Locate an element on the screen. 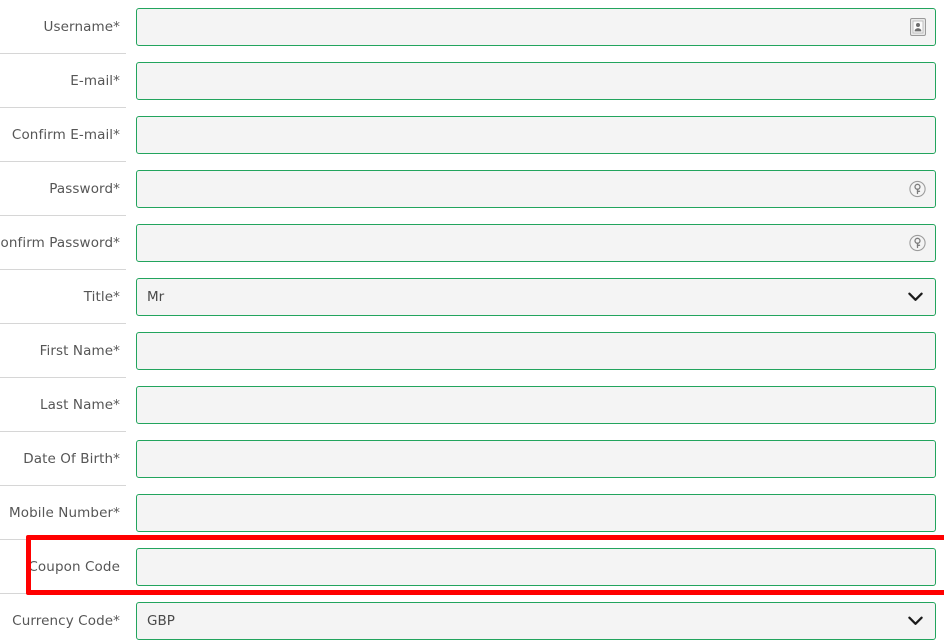  form-row-username: Username* is located at coordinates (472, 27).